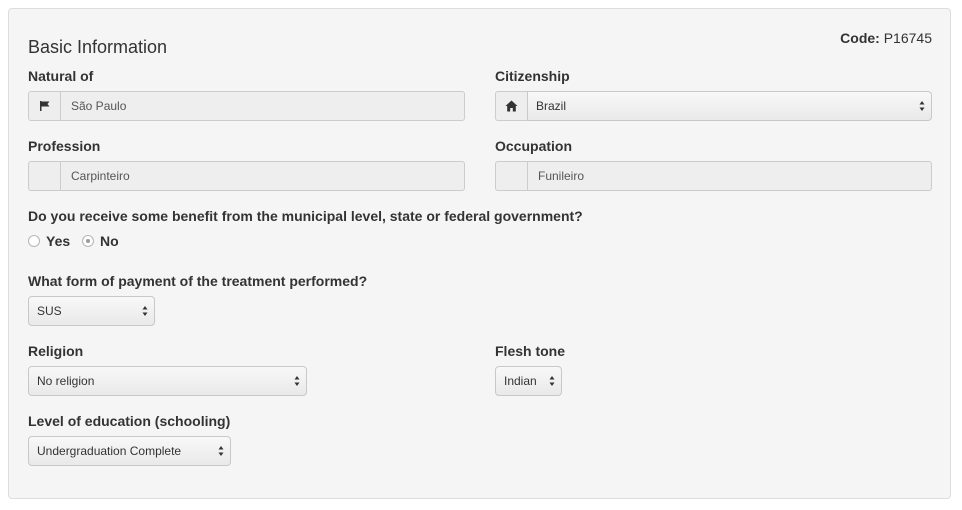 This screenshot has width=962, height=510. Describe the element at coordinates (534, 146) in the screenshot. I see `occupation-label: Occupation` at that location.